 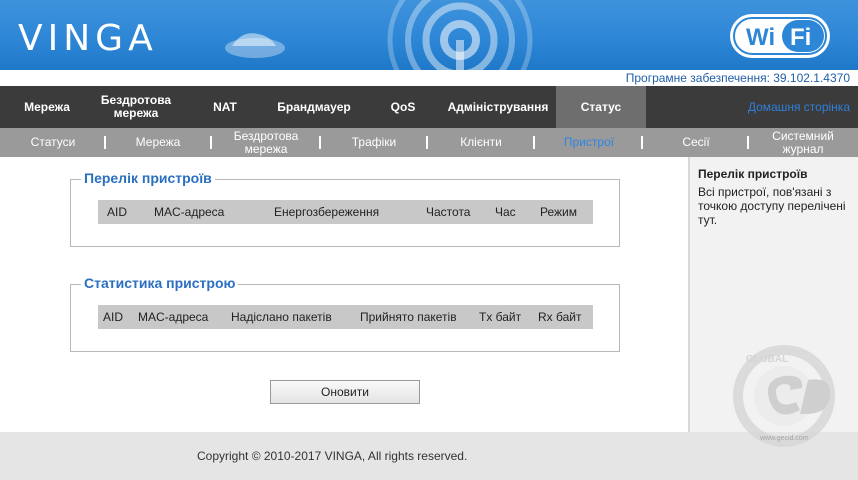 What do you see at coordinates (460, 35) in the screenshot?
I see `wireless-signal-graphic` at bounding box center [460, 35].